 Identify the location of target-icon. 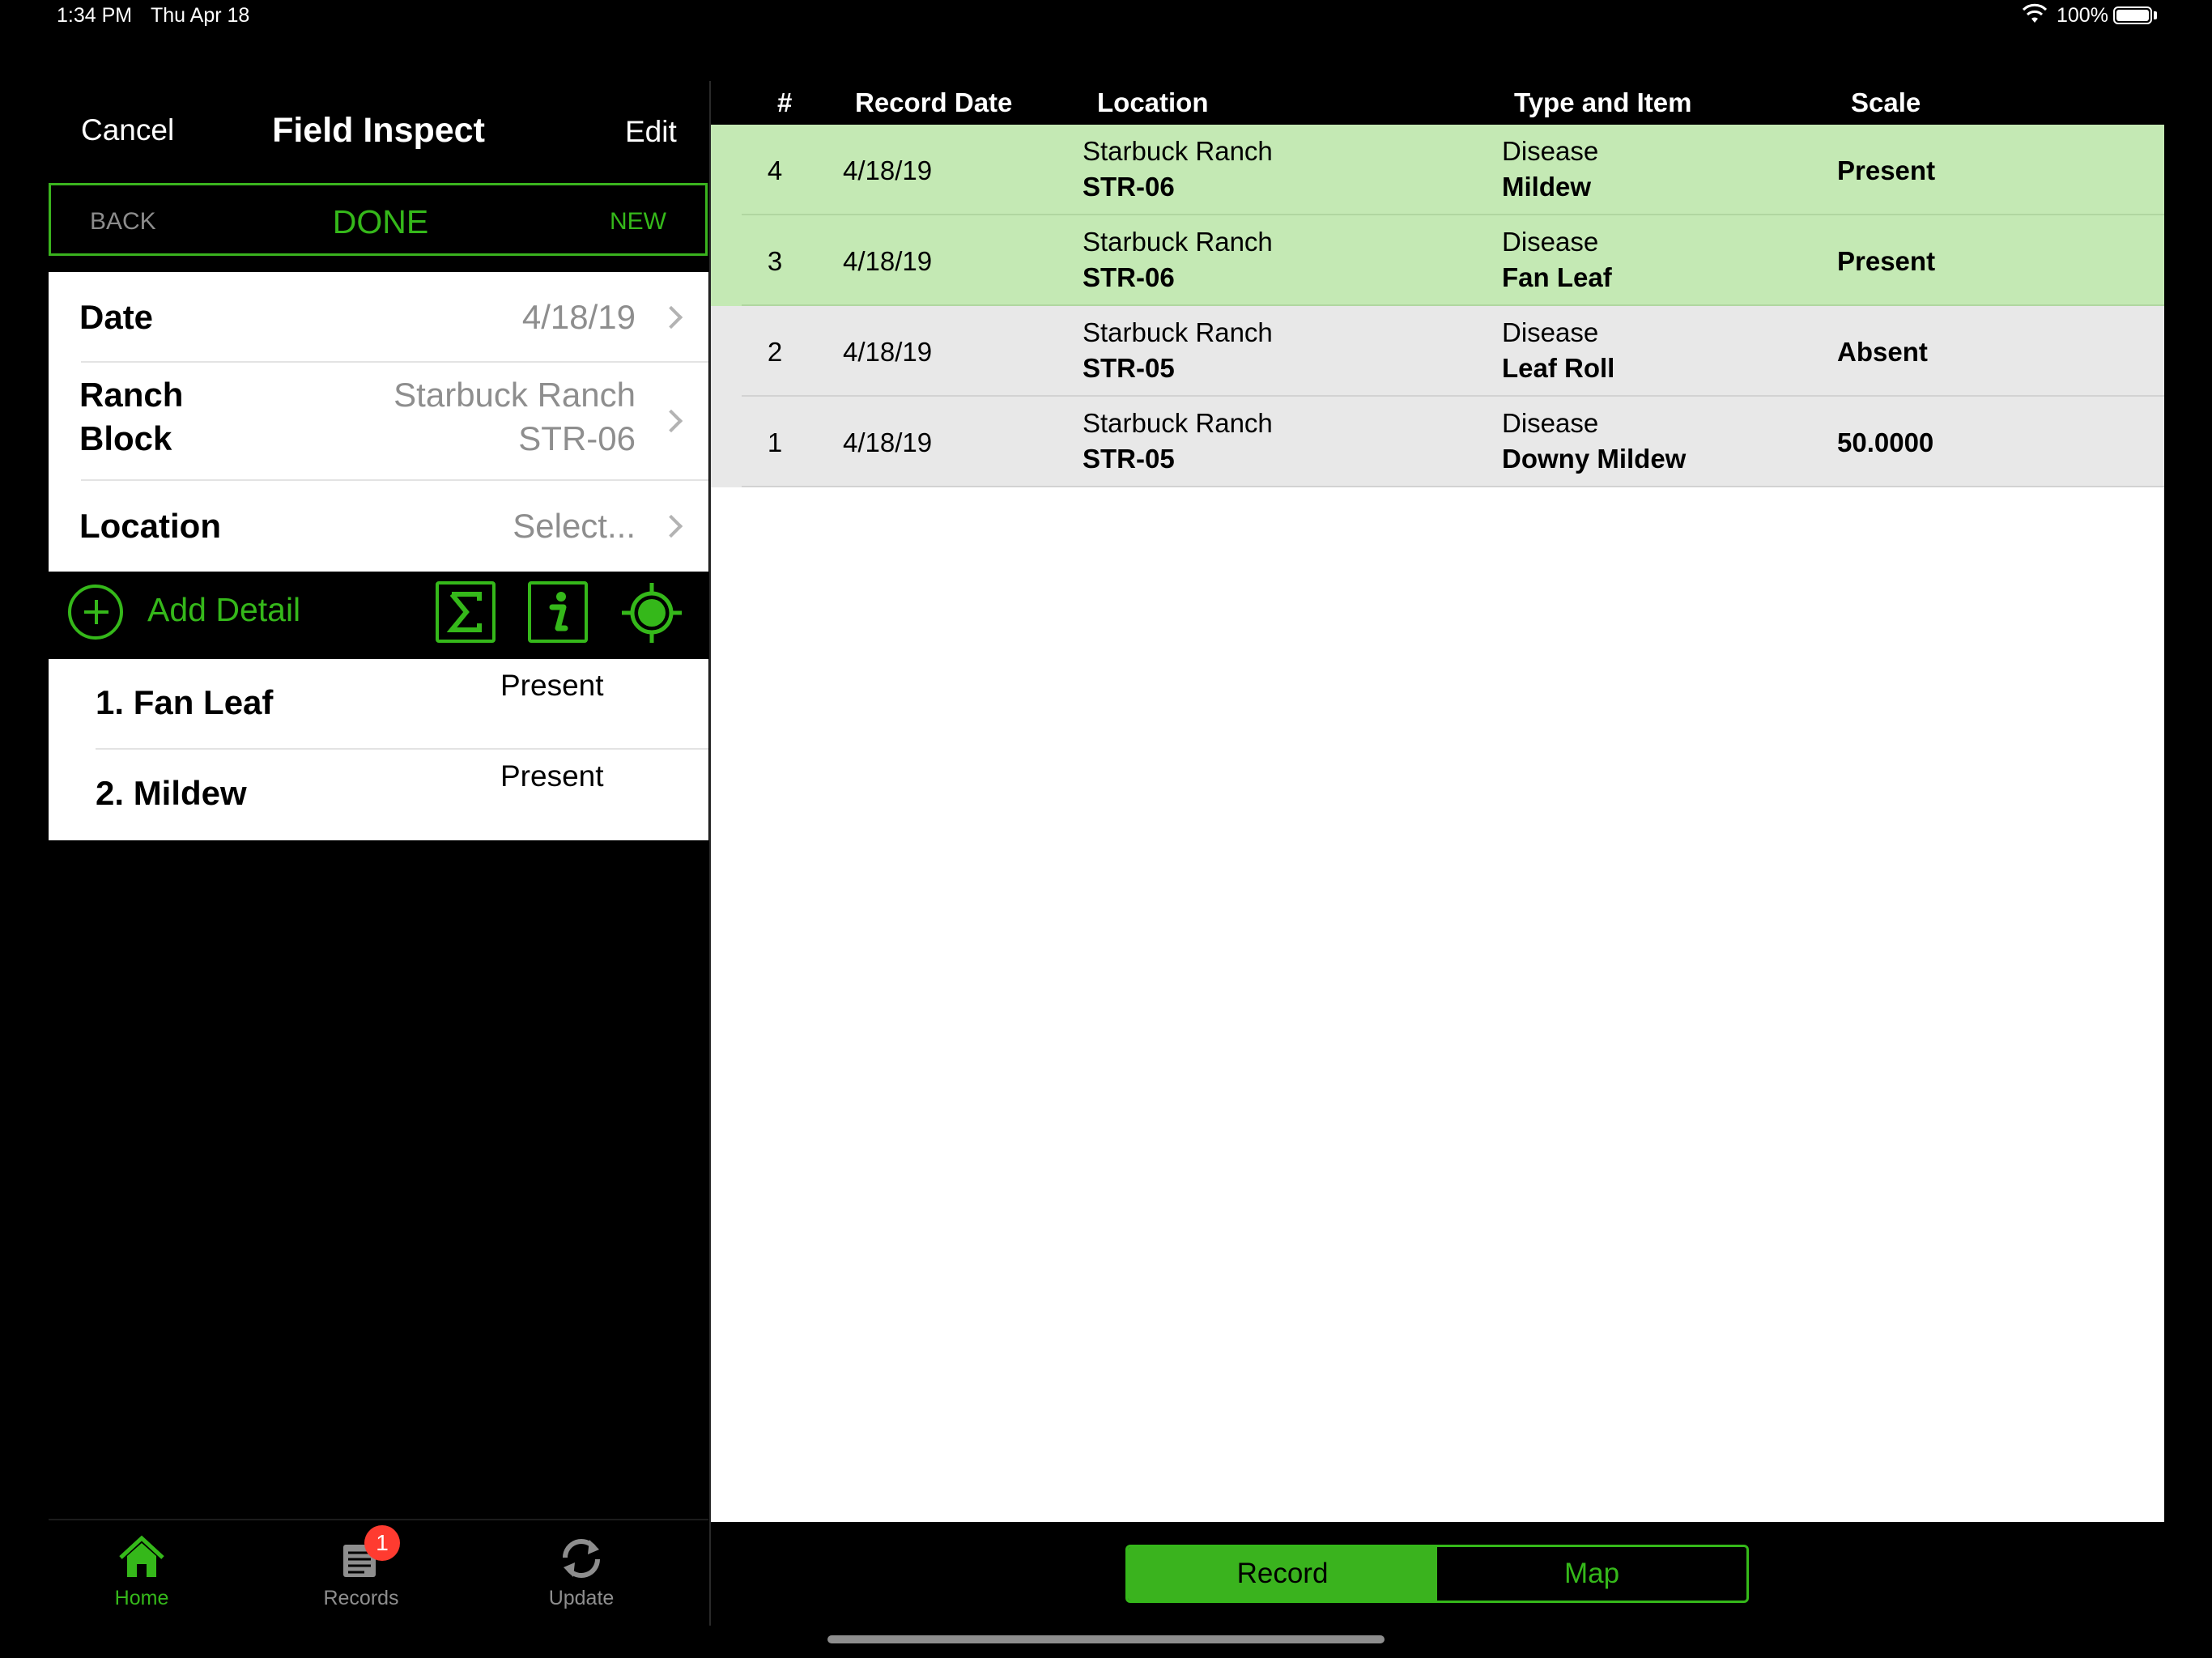
(652, 612).